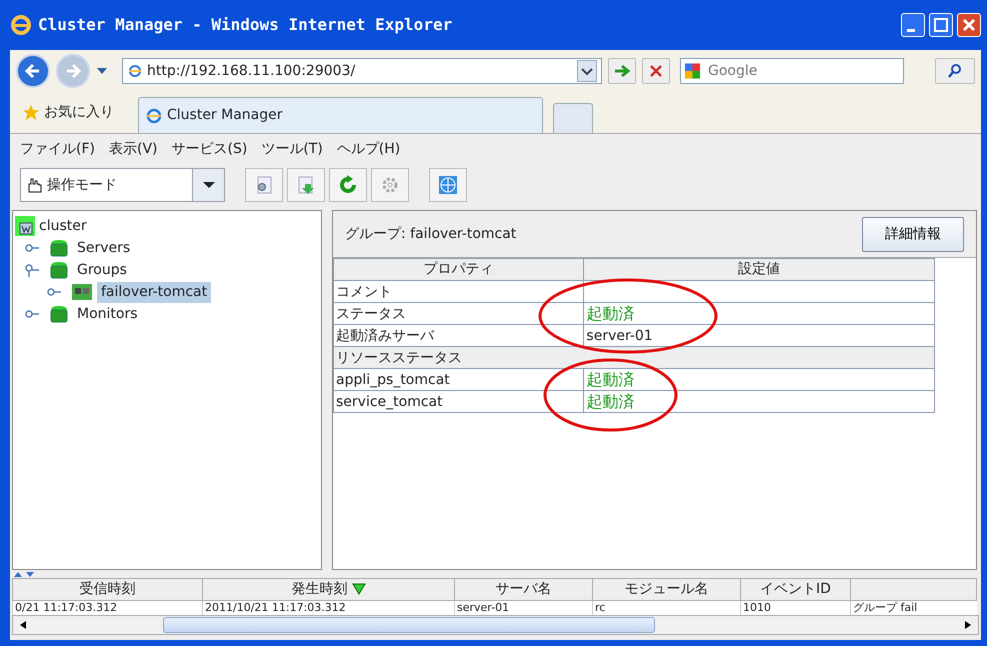  I want to click on mode-dropdown: 操作モード, so click(122, 185).